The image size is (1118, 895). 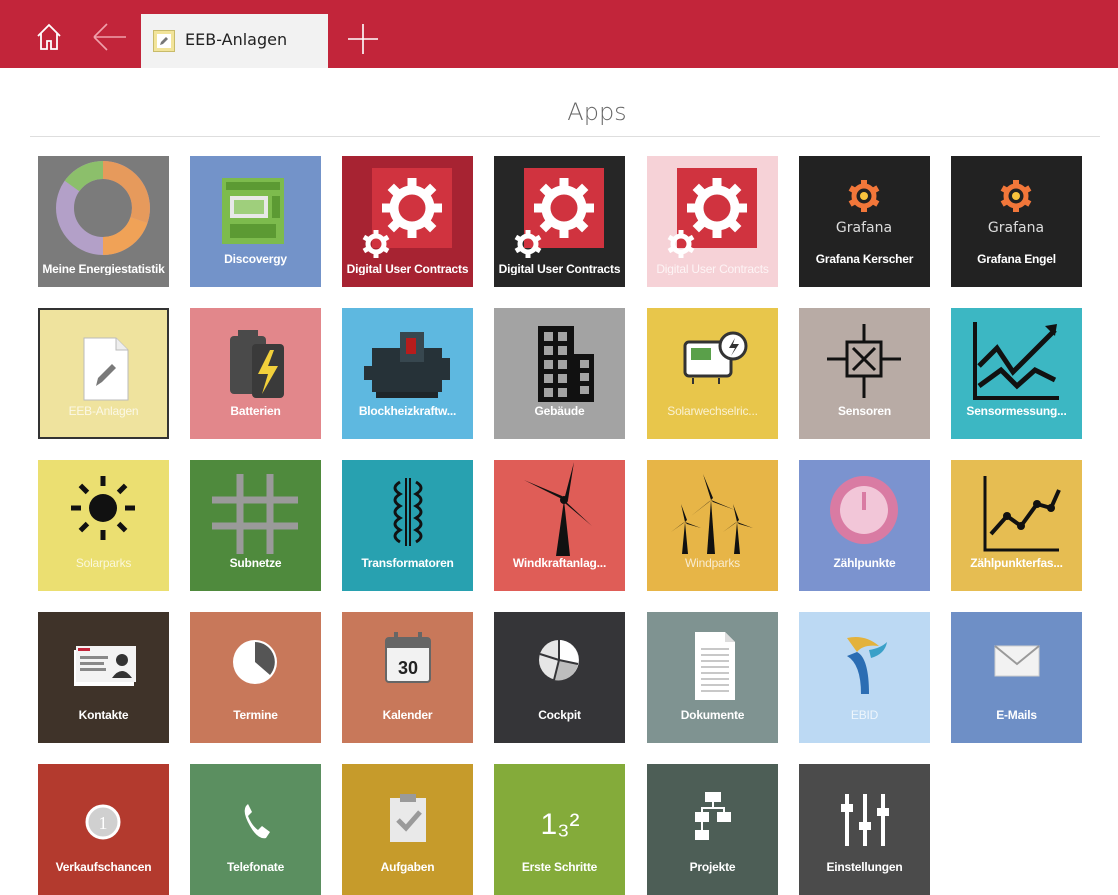 I want to click on app-tile-telefonate: Telefonate, so click(x=255, y=829).